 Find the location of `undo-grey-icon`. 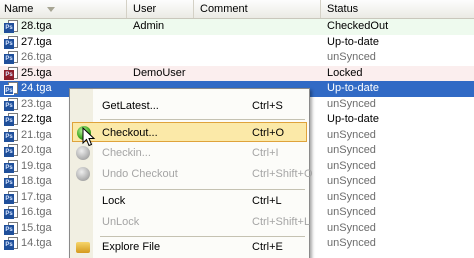

undo-grey-icon is located at coordinates (83, 174).